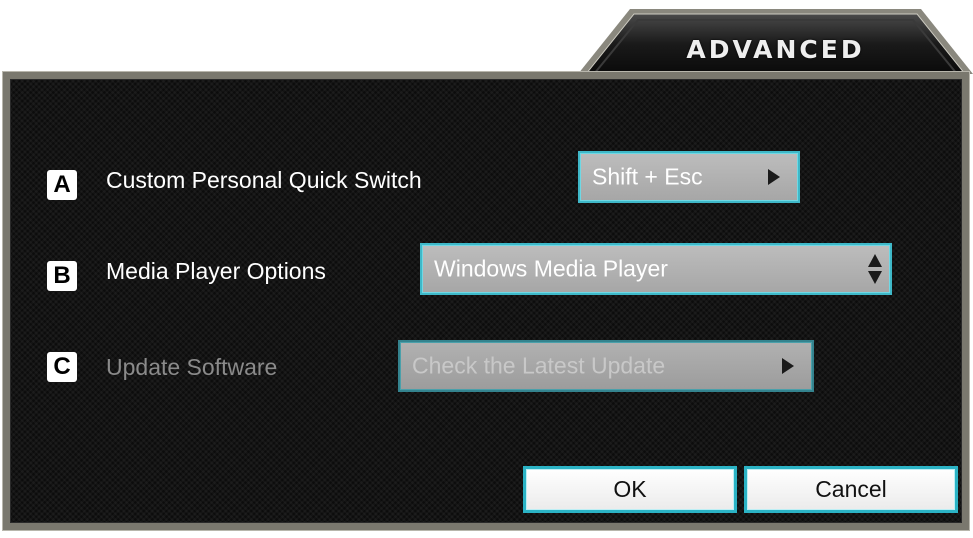 The image size is (973, 538). What do you see at coordinates (62, 276) in the screenshot?
I see `badge-b: B` at bounding box center [62, 276].